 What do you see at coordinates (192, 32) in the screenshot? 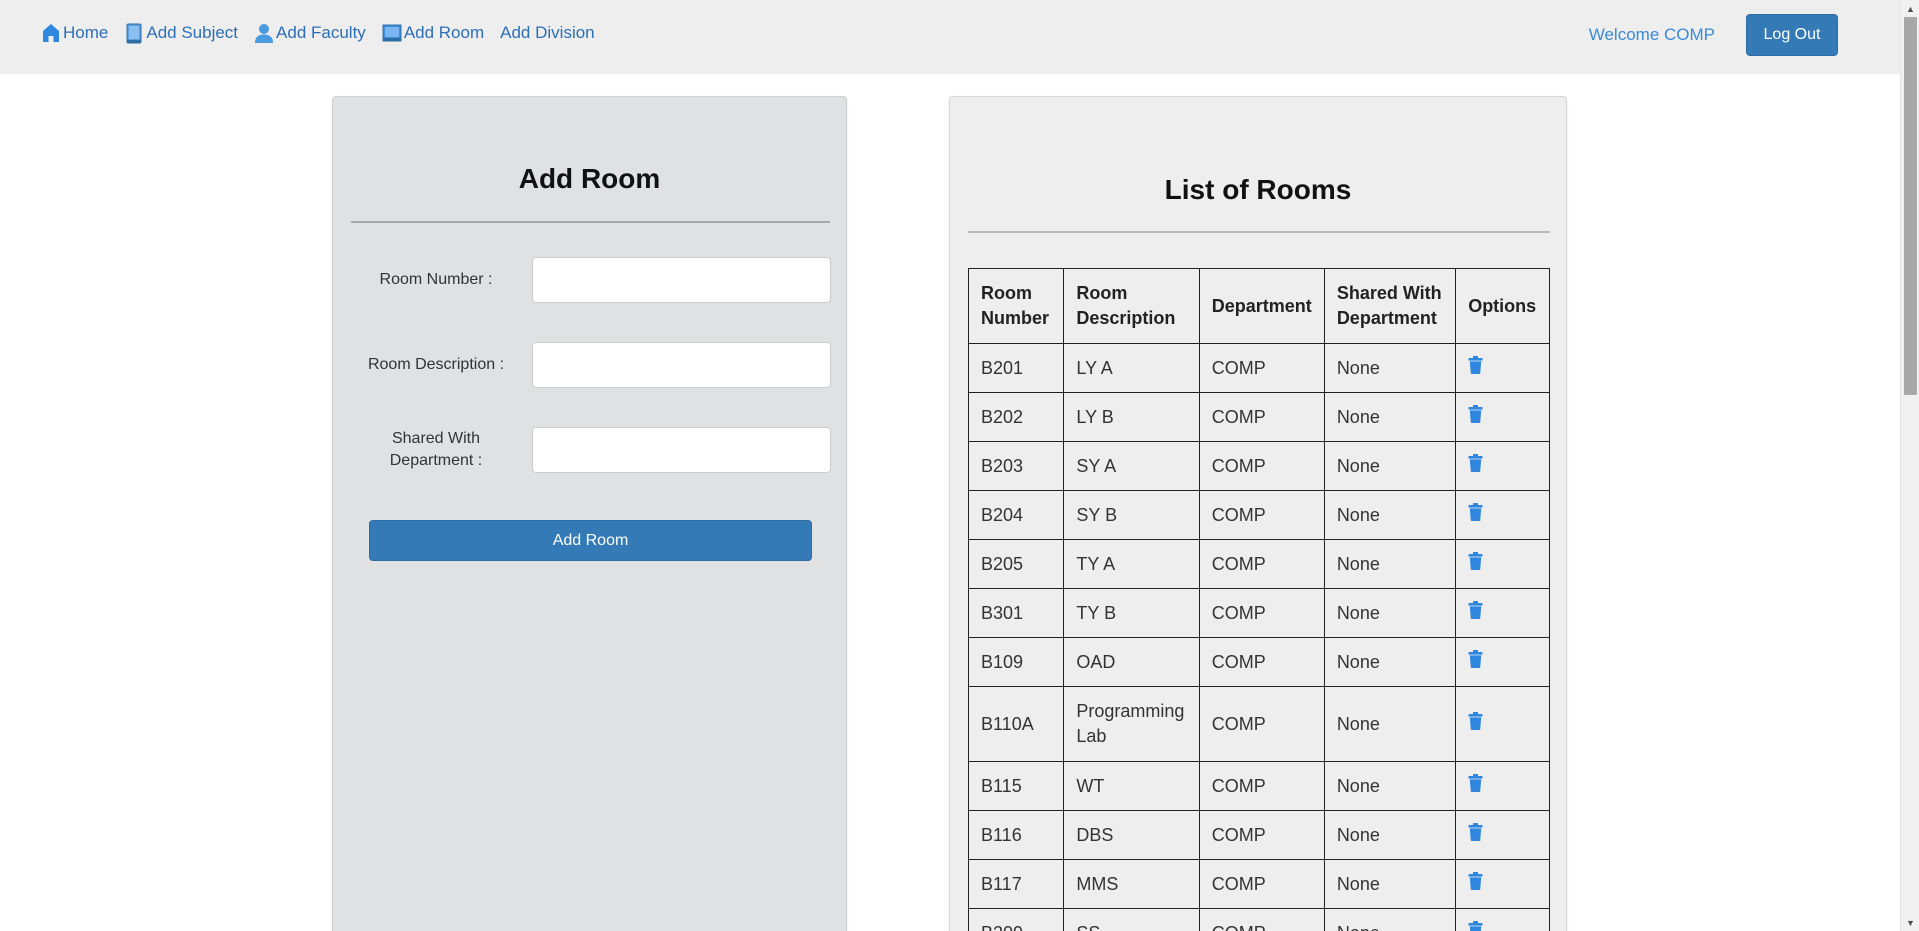
I see `nav-link-label: Add Subject` at bounding box center [192, 32].